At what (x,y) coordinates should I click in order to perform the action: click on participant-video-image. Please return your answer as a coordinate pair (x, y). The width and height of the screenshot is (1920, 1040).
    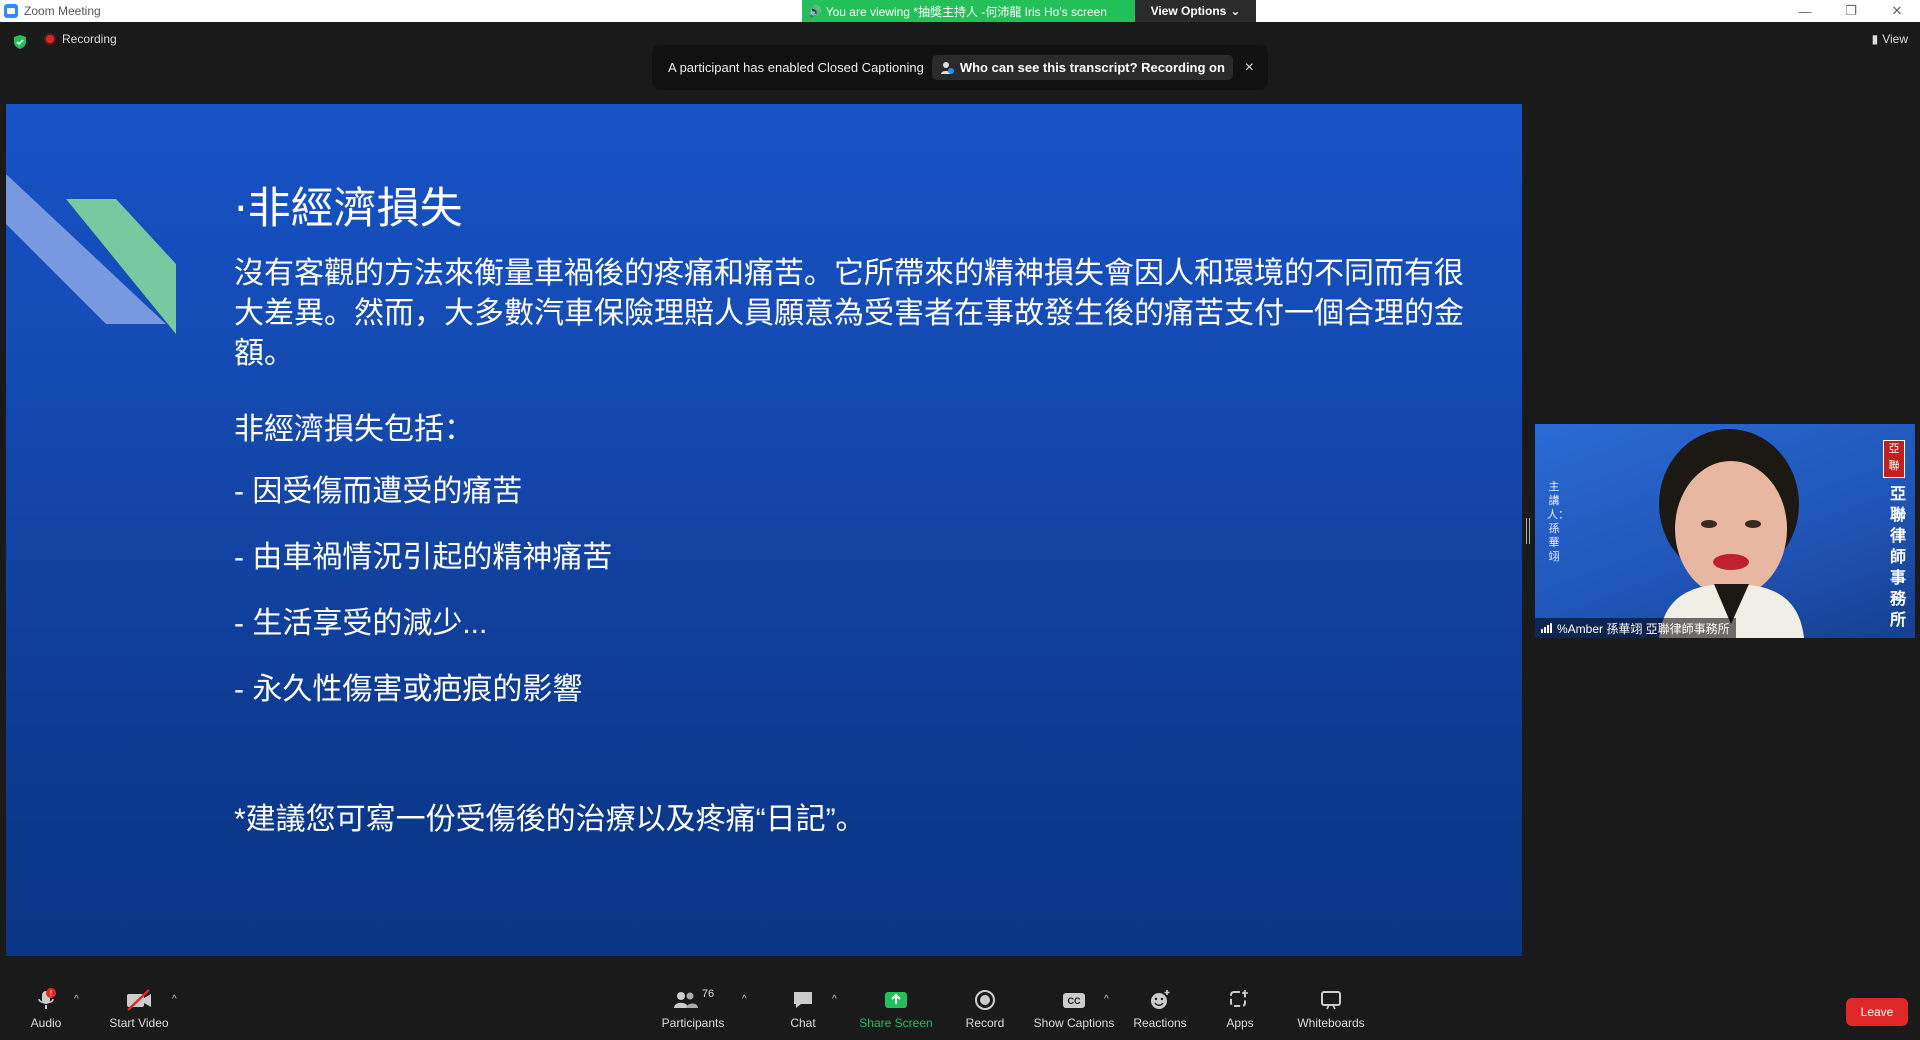
    Looking at the image, I should click on (1731, 533).